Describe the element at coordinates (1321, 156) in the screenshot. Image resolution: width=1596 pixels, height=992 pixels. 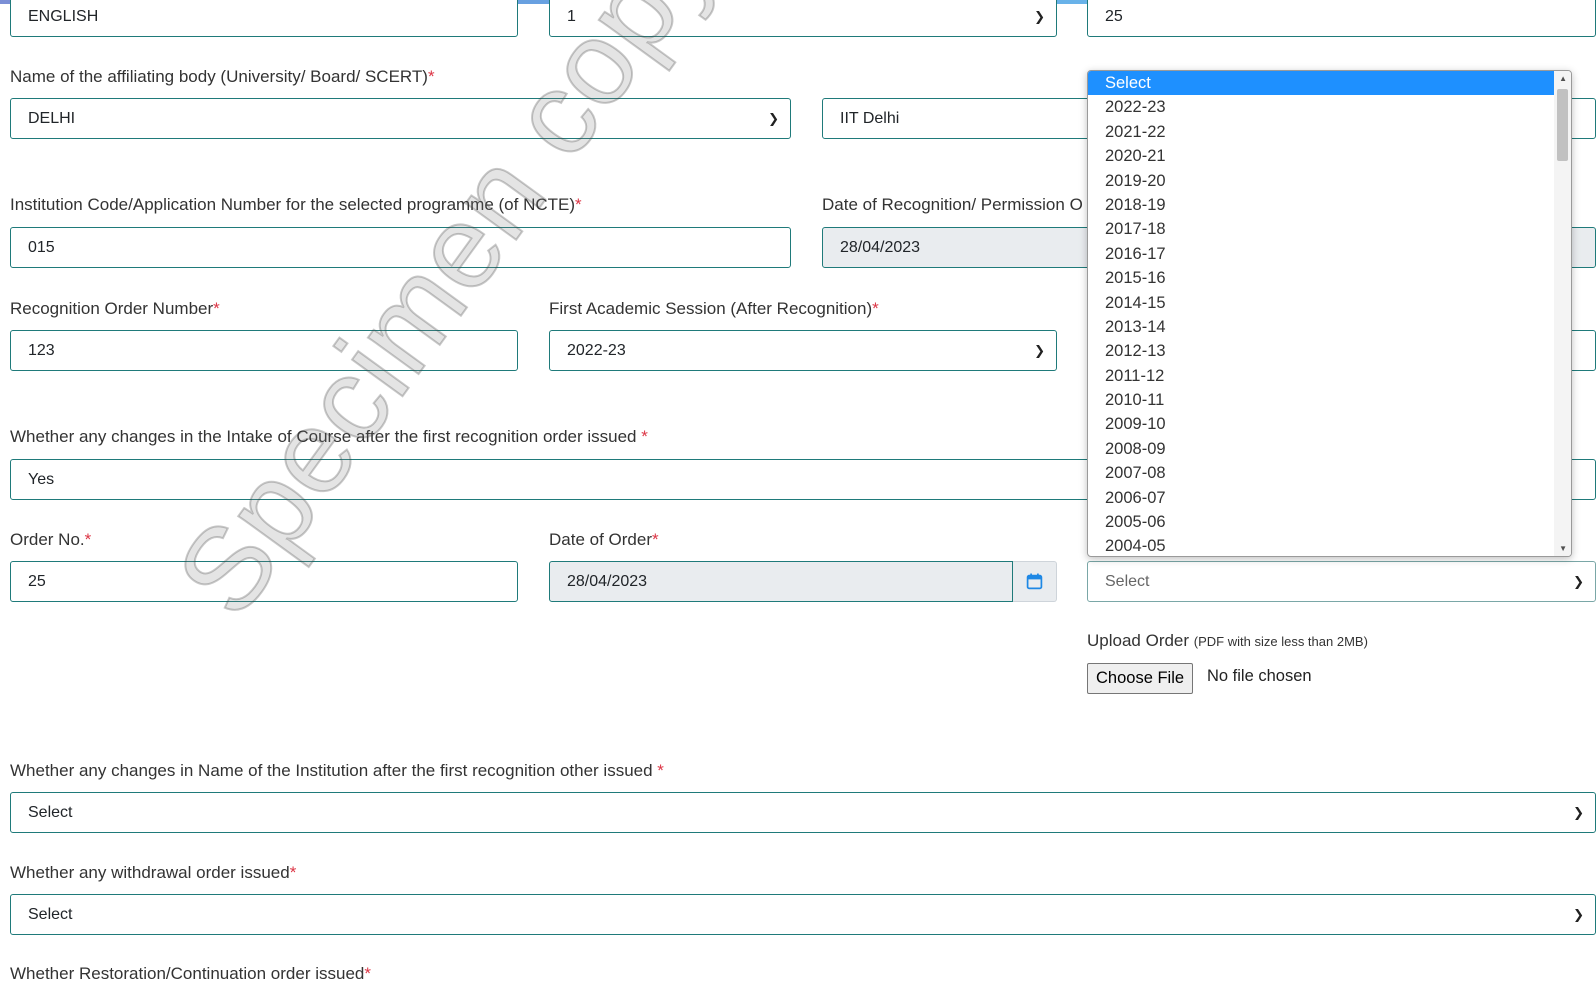
I see `dropdown-option: 2020-21` at that location.